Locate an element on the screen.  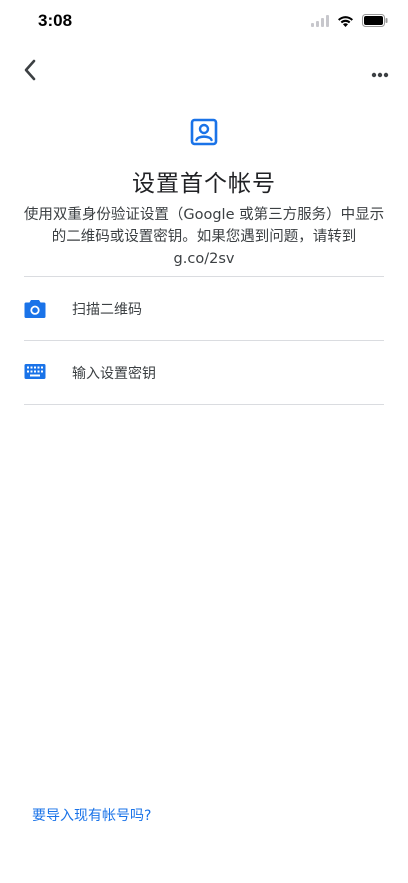
import-existing-accounts-link: 要导入现有帐号吗? is located at coordinates (91, 815).